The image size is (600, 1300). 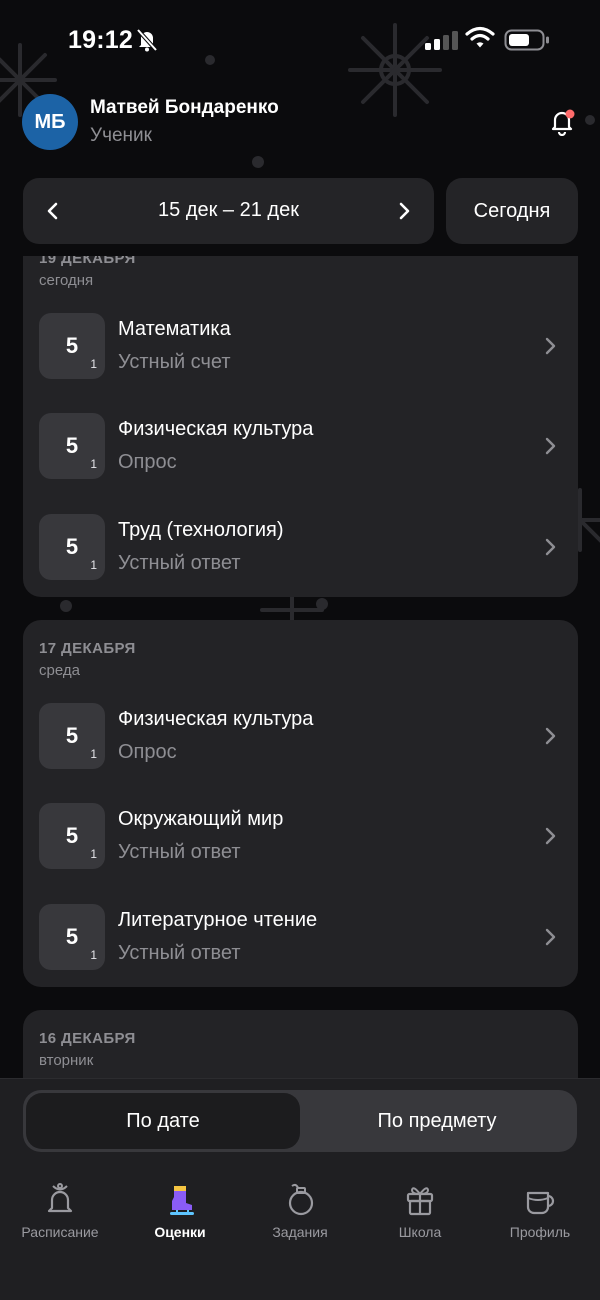 What do you see at coordinates (147, 40) in the screenshot?
I see `bell-off-icon` at bounding box center [147, 40].